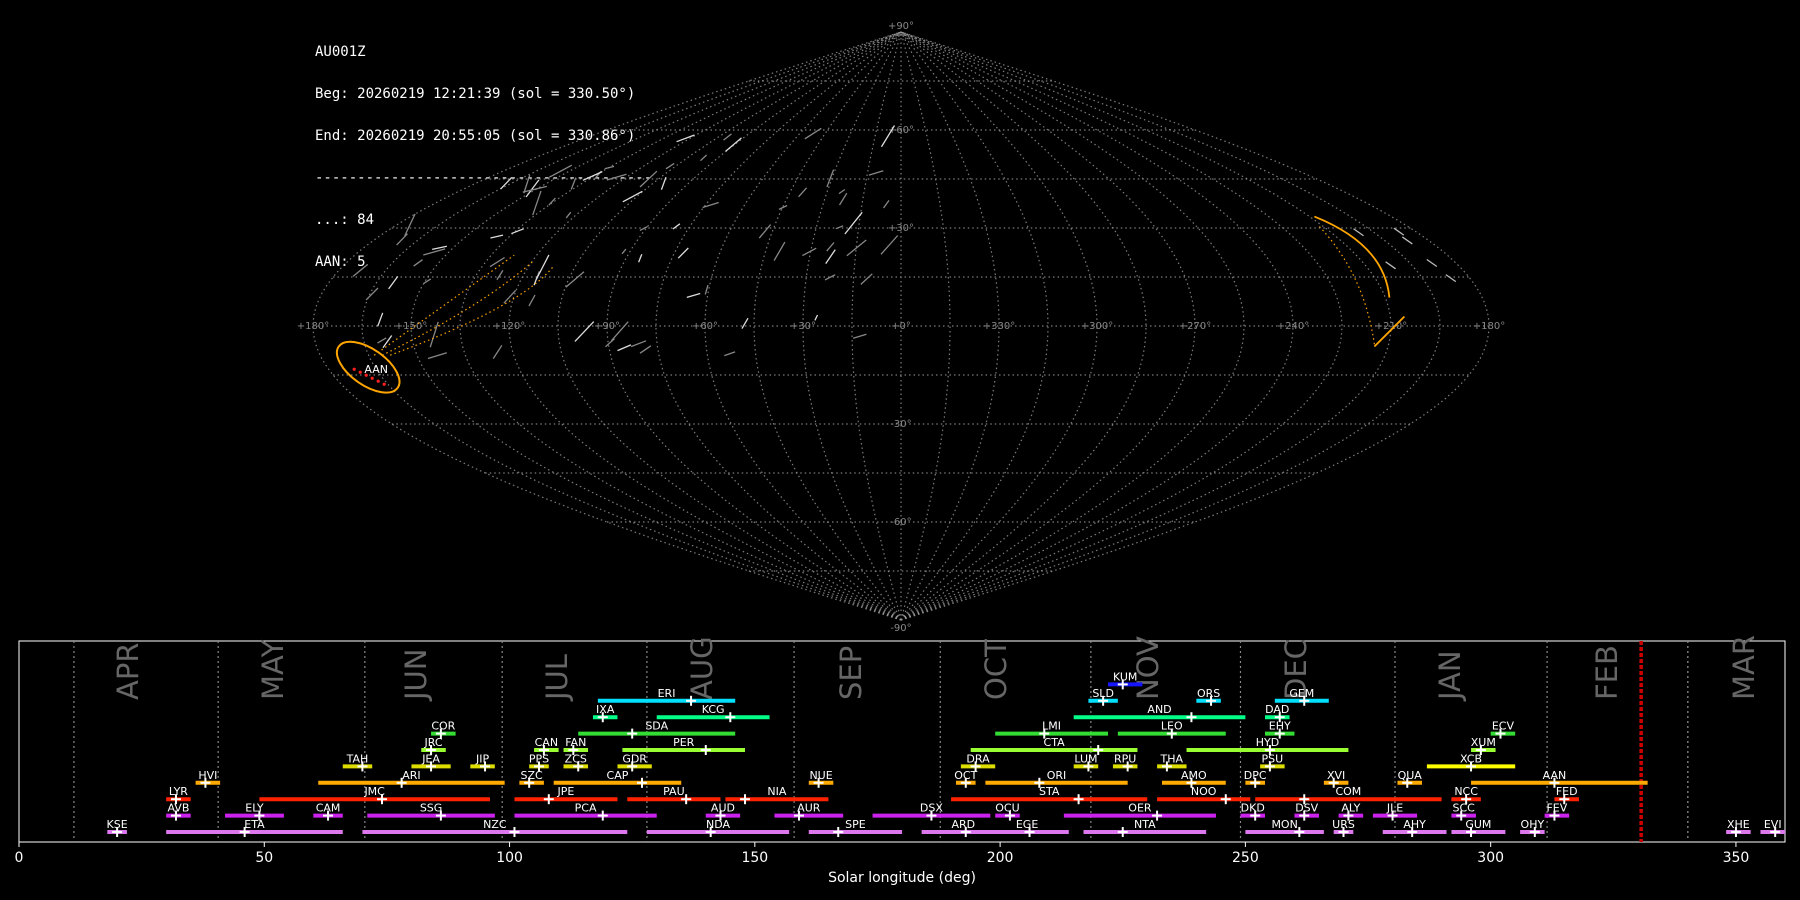 Image resolution: width=1800 pixels, height=900 pixels. What do you see at coordinates (566, 791) in the screenshot?
I see `shower-label: JPE` at bounding box center [566, 791].